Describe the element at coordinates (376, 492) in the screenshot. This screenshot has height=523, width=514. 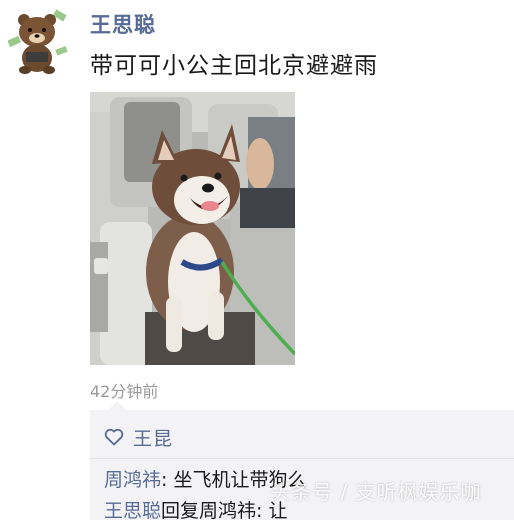
I see `watermark: 头条号 / 支听枫娱乐咖` at that location.